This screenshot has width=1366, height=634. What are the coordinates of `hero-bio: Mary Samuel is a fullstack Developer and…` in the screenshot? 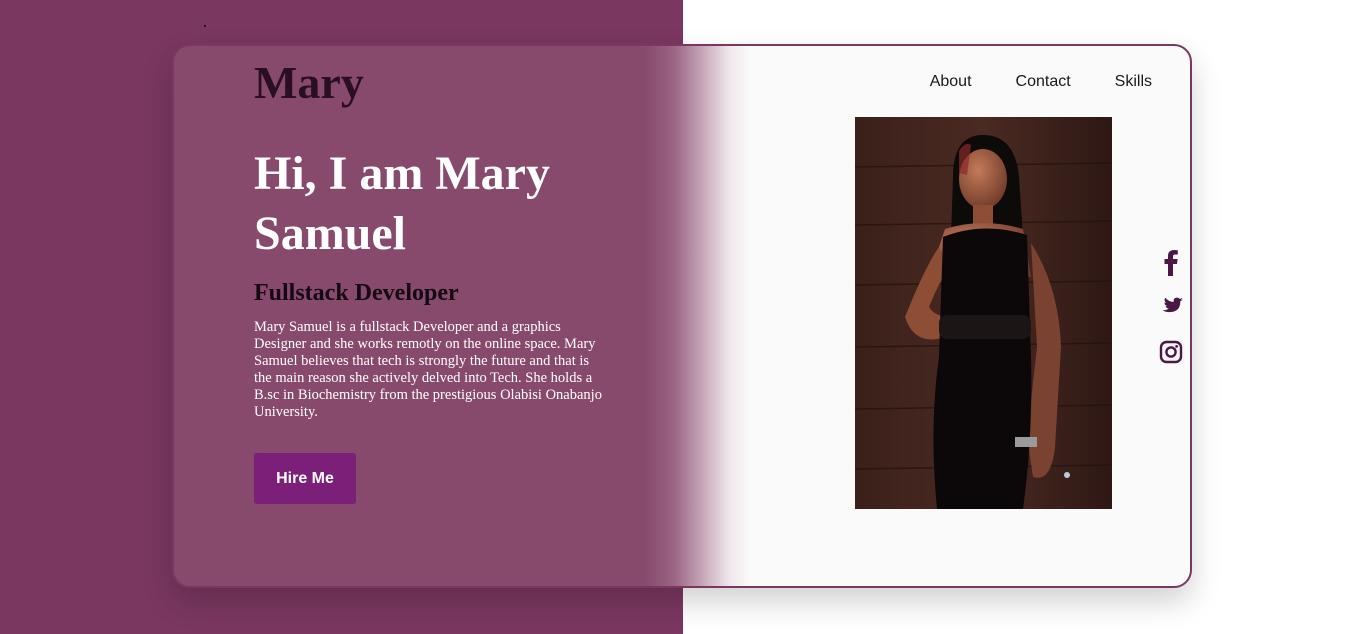 It's located at (428, 369).